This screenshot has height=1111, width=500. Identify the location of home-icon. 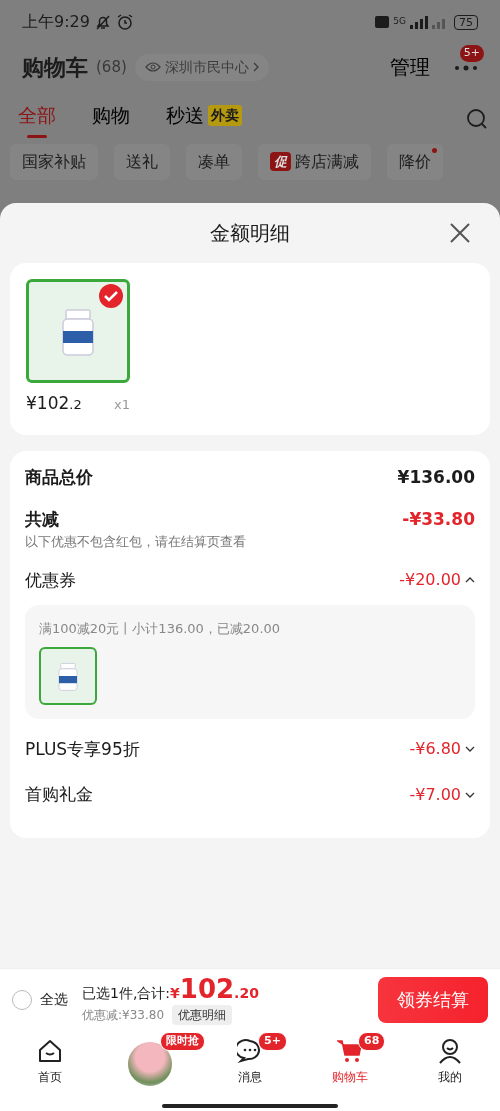
(50, 1051).